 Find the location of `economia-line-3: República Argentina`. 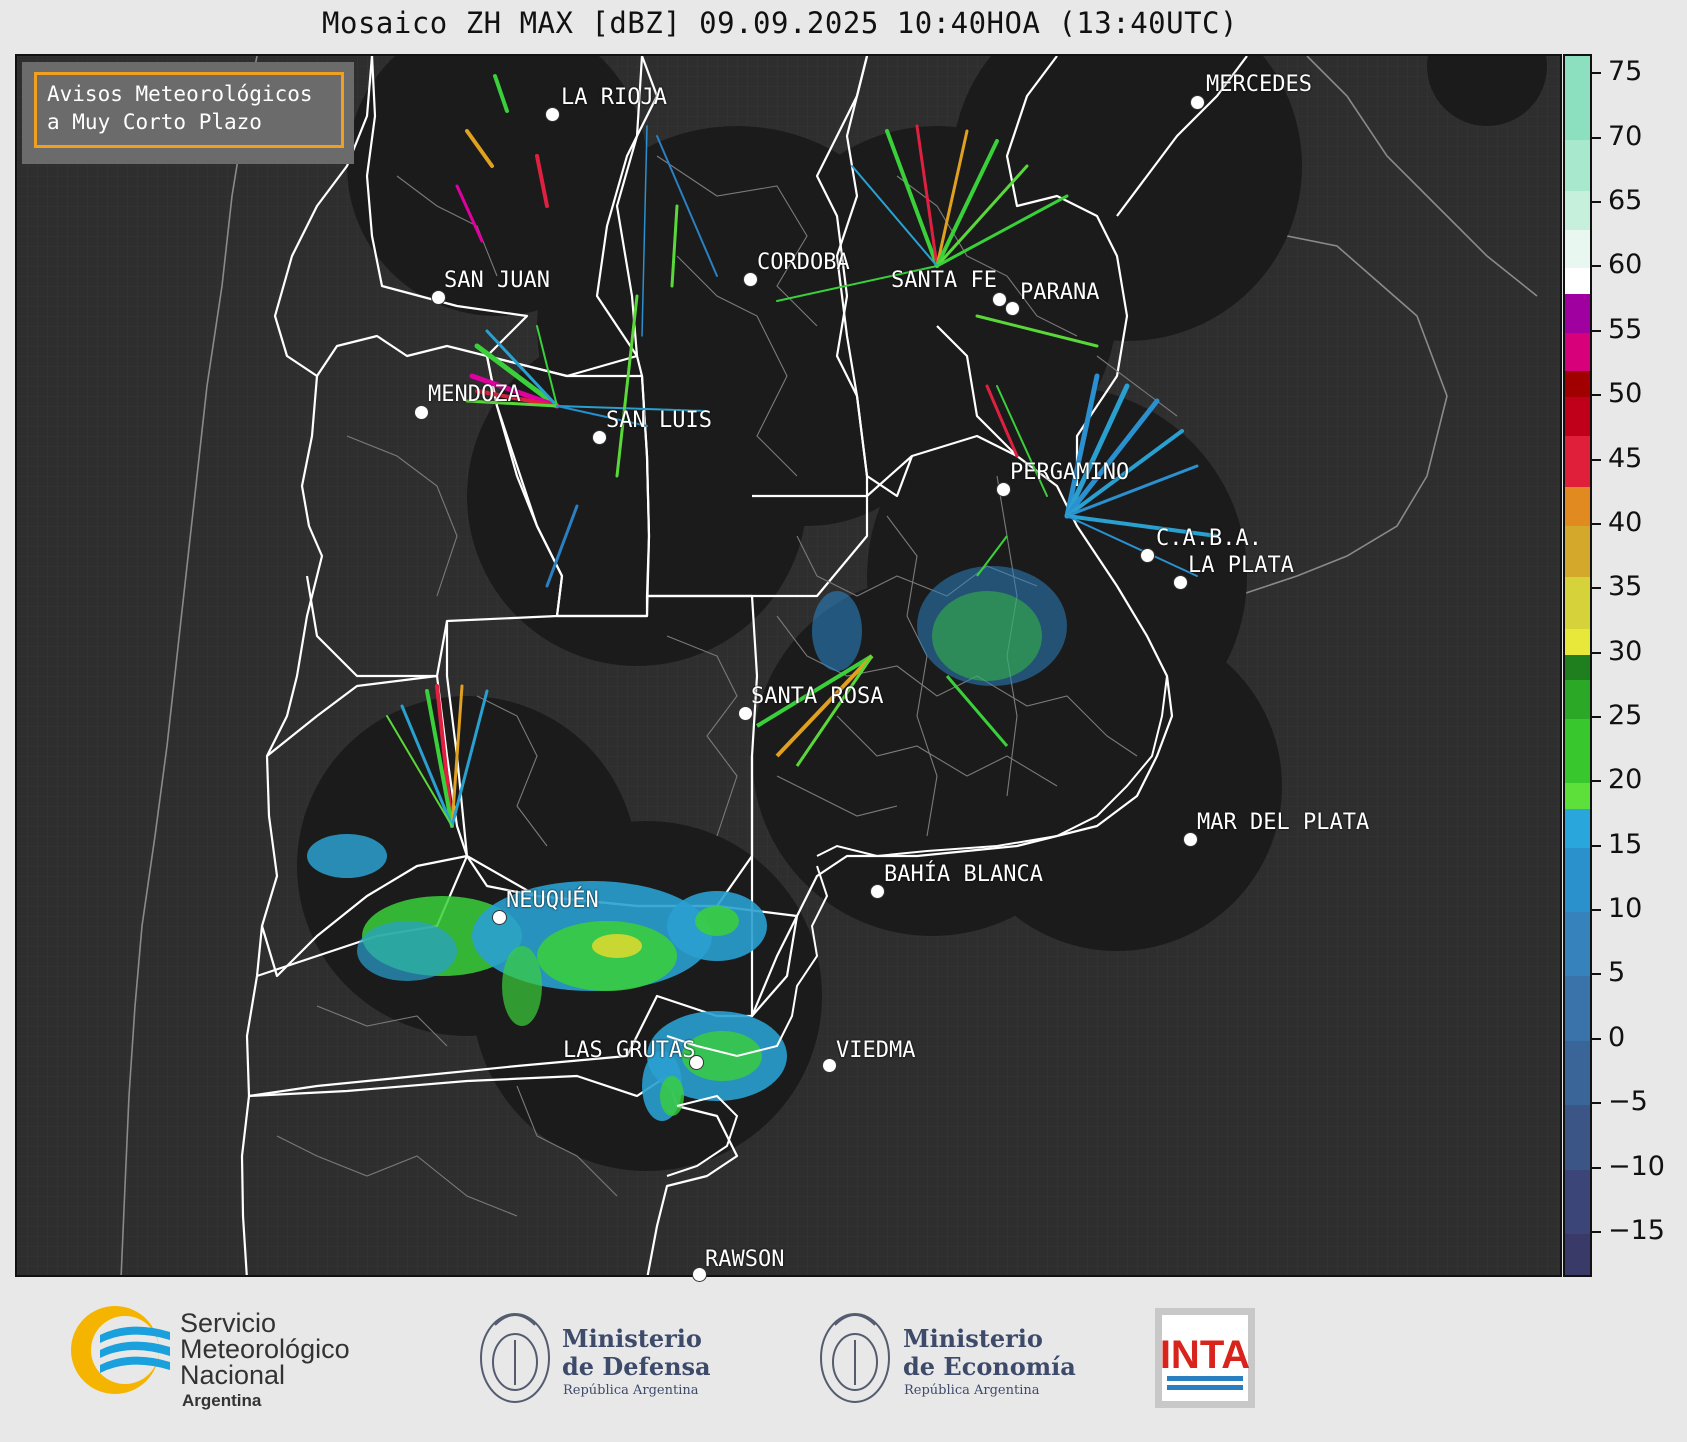

economia-line-3: República Argentina is located at coordinates (972, 1390).